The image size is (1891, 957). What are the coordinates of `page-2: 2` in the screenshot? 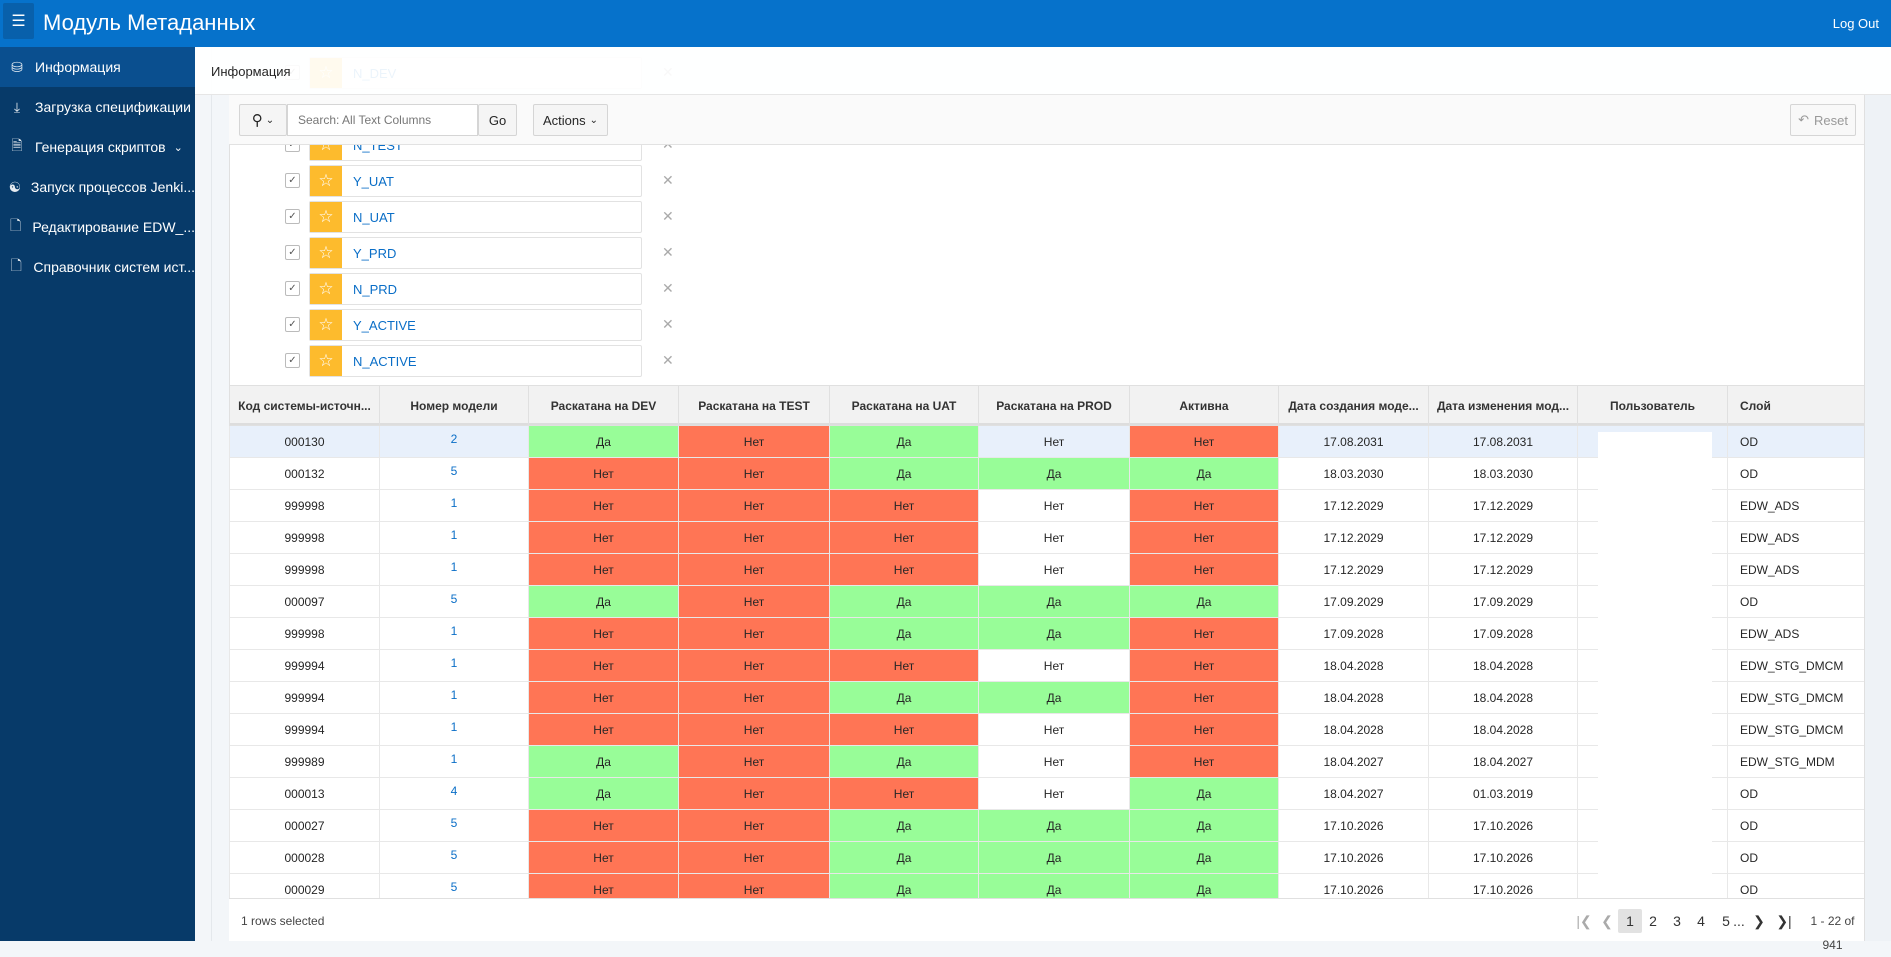 It's located at (1653, 921).